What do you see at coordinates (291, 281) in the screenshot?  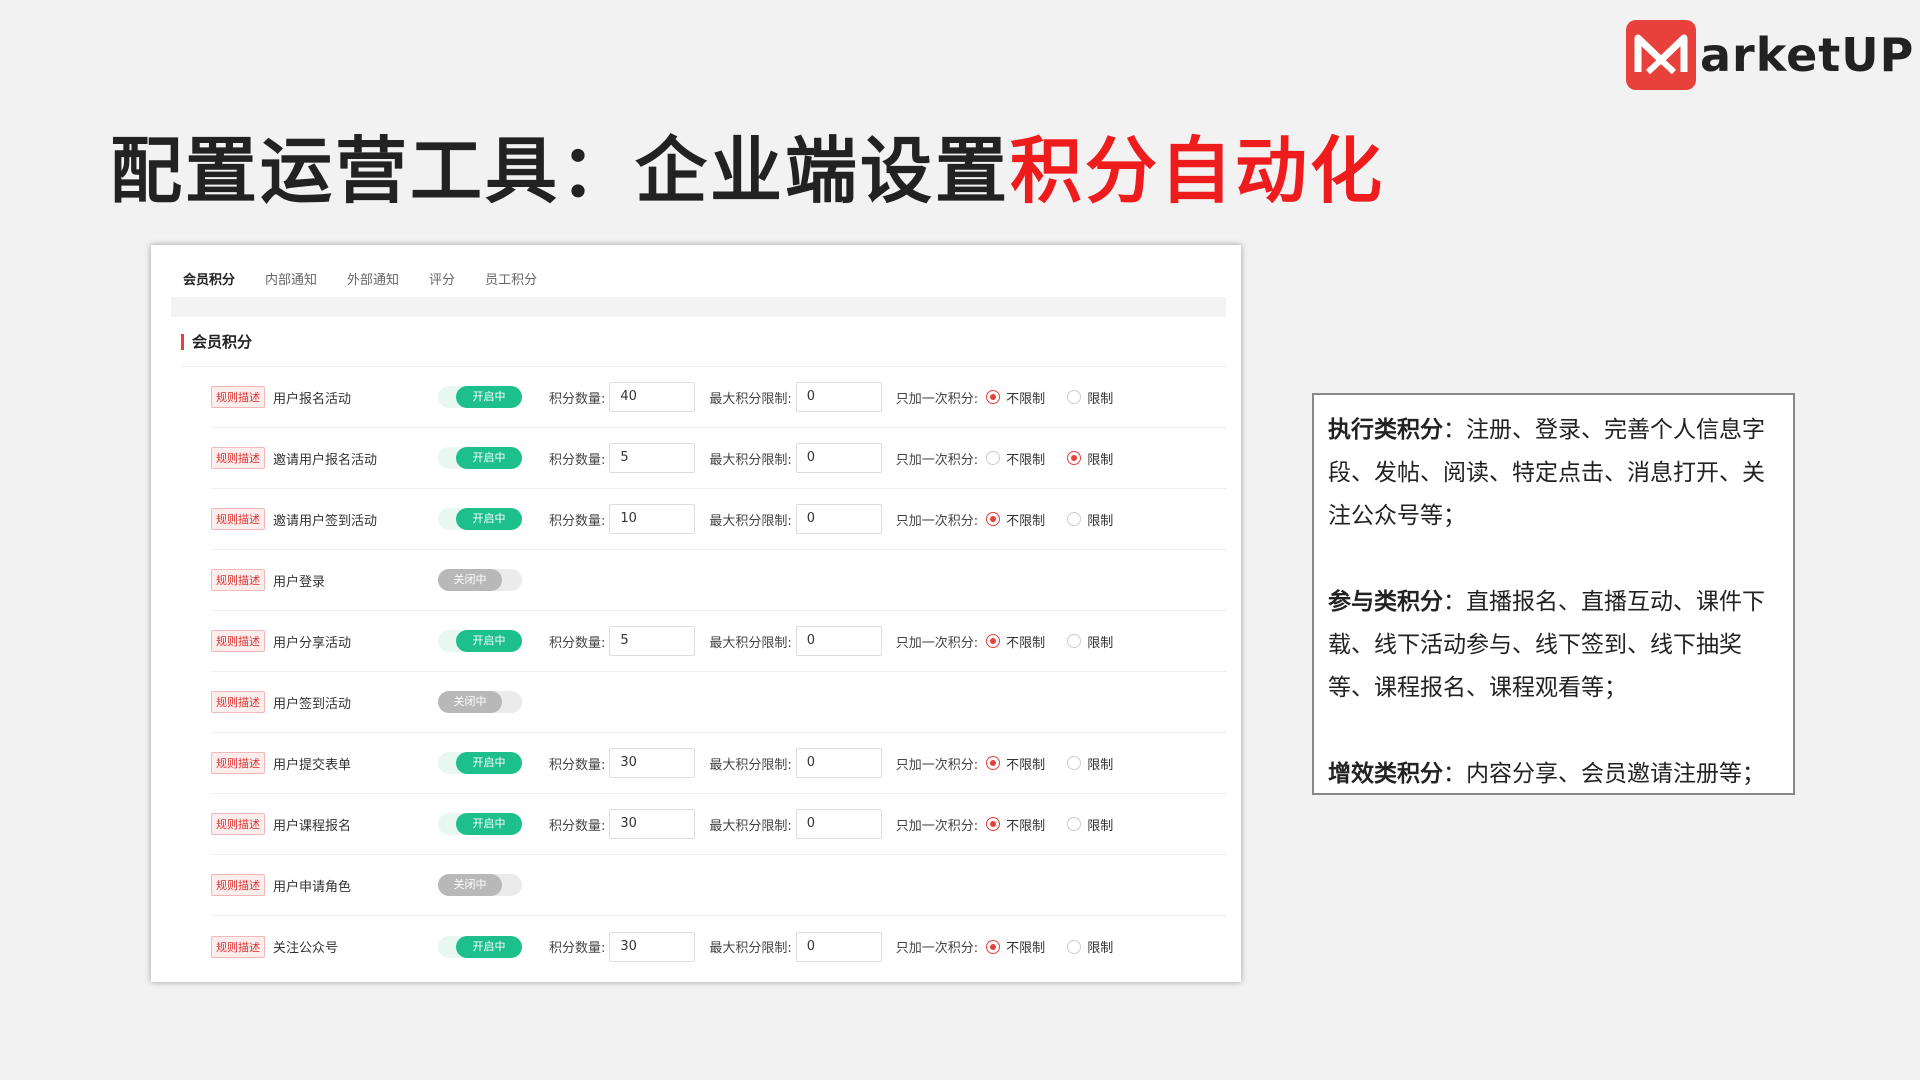 I see `tab-1: 内部通知` at bounding box center [291, 281].